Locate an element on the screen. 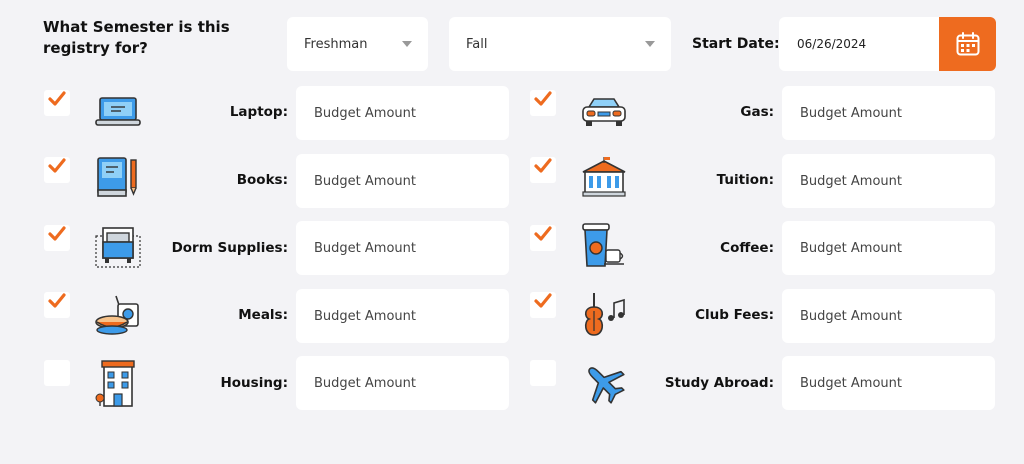  housing-budget-input: Budget Amount is located at coordinates (402, 383).